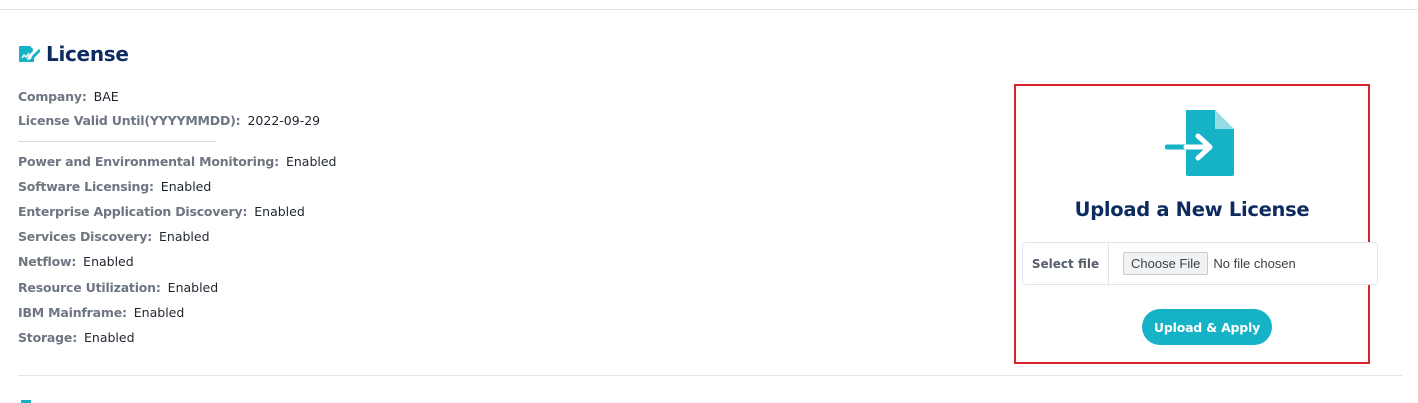 The width and height of the screenshot is (1418, 403). I want to click on section-divider, so click(710, 375).